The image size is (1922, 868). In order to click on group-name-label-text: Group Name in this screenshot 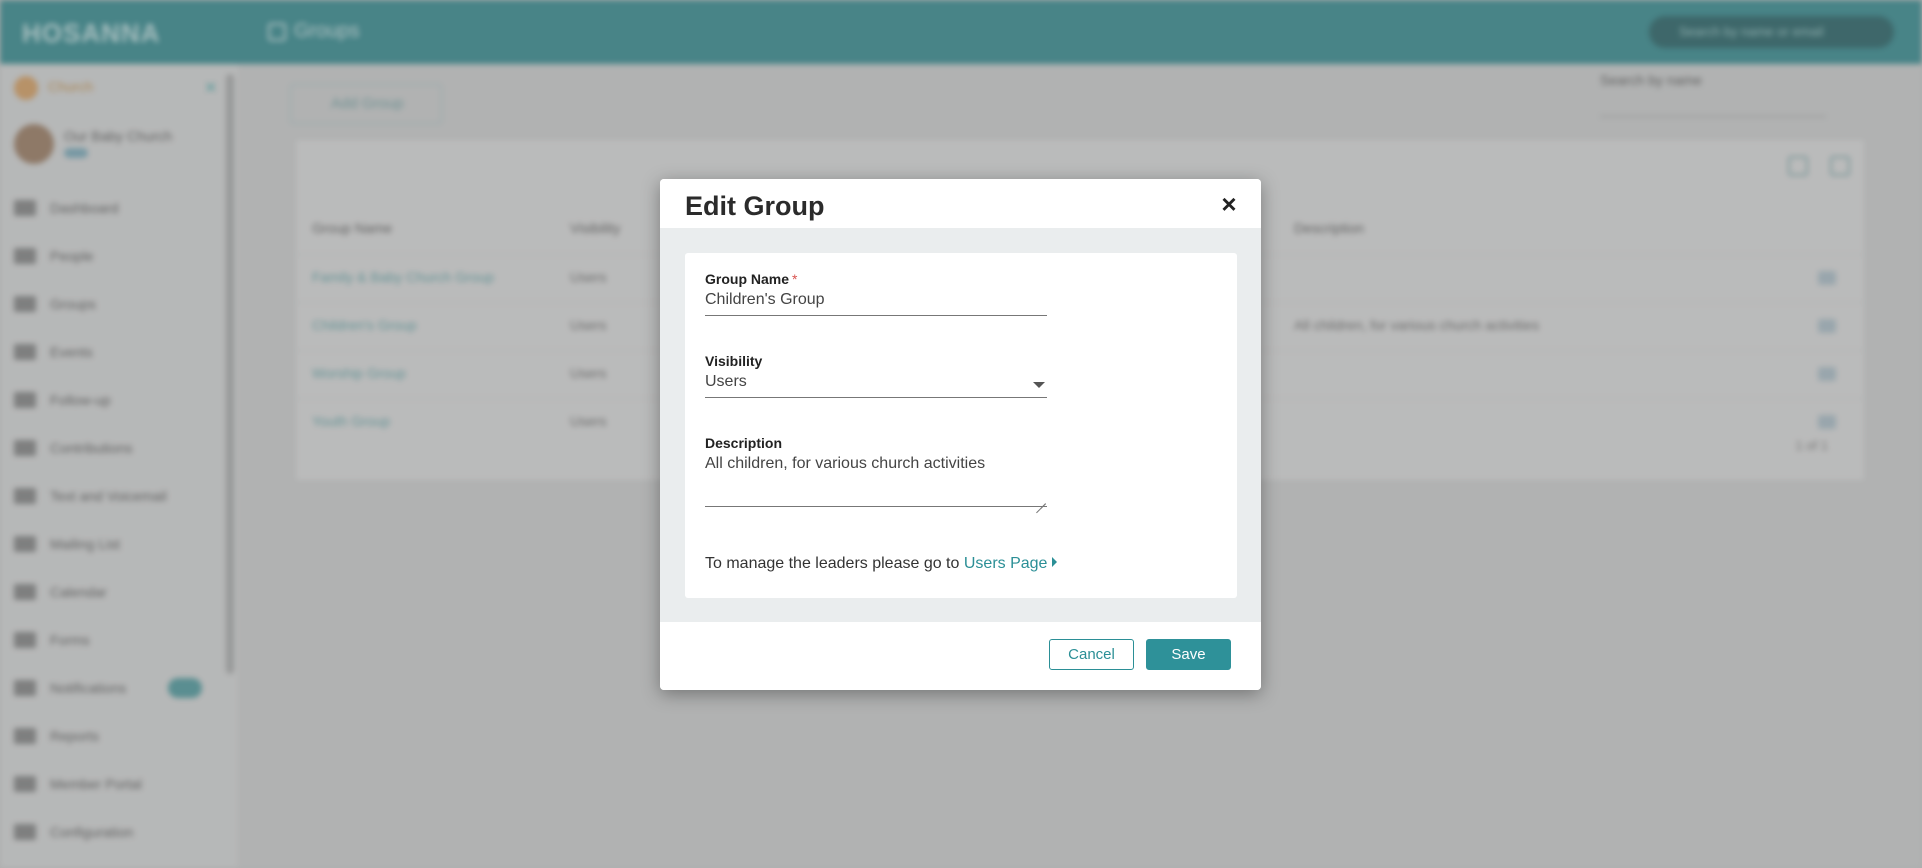, I will do `click(747, 279)`.